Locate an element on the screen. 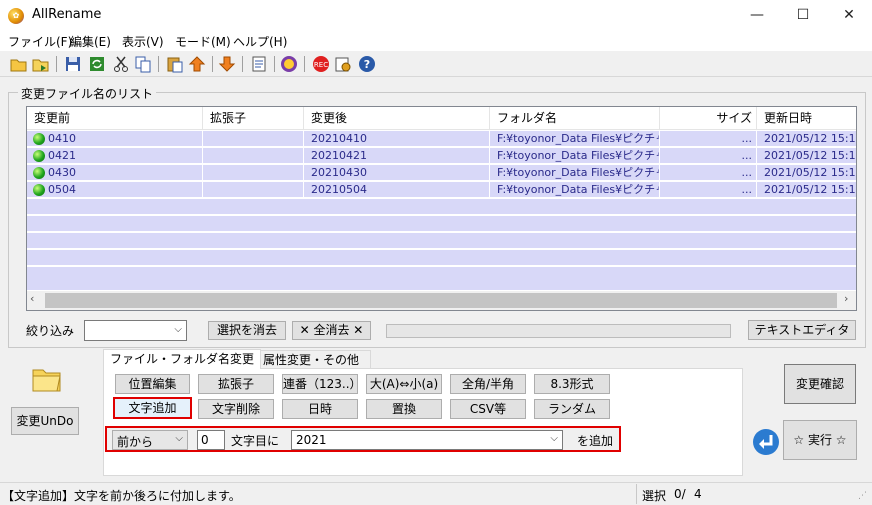 This screenshot has width=872, height=505. add-suffix-label: を追加 is located at coordinates (595, 441).